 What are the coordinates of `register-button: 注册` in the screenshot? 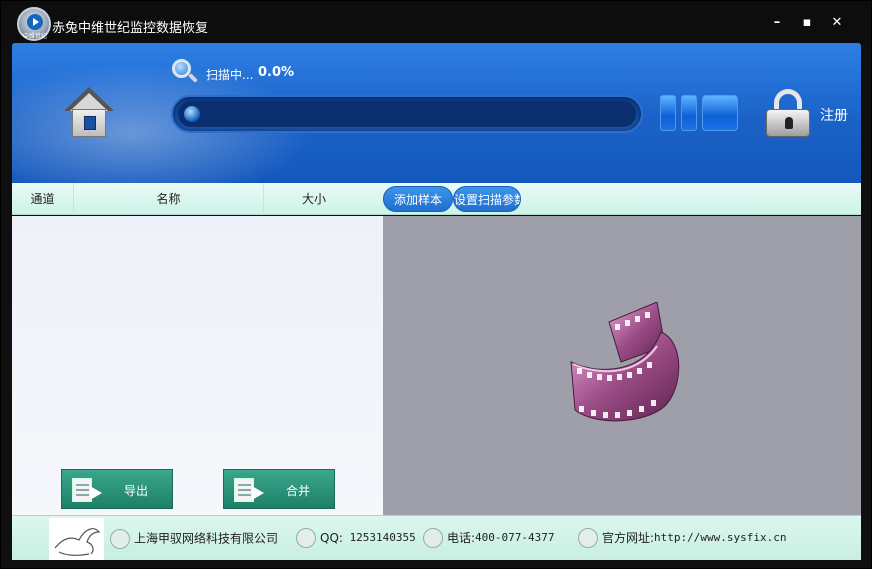 It's located at (834, 115).